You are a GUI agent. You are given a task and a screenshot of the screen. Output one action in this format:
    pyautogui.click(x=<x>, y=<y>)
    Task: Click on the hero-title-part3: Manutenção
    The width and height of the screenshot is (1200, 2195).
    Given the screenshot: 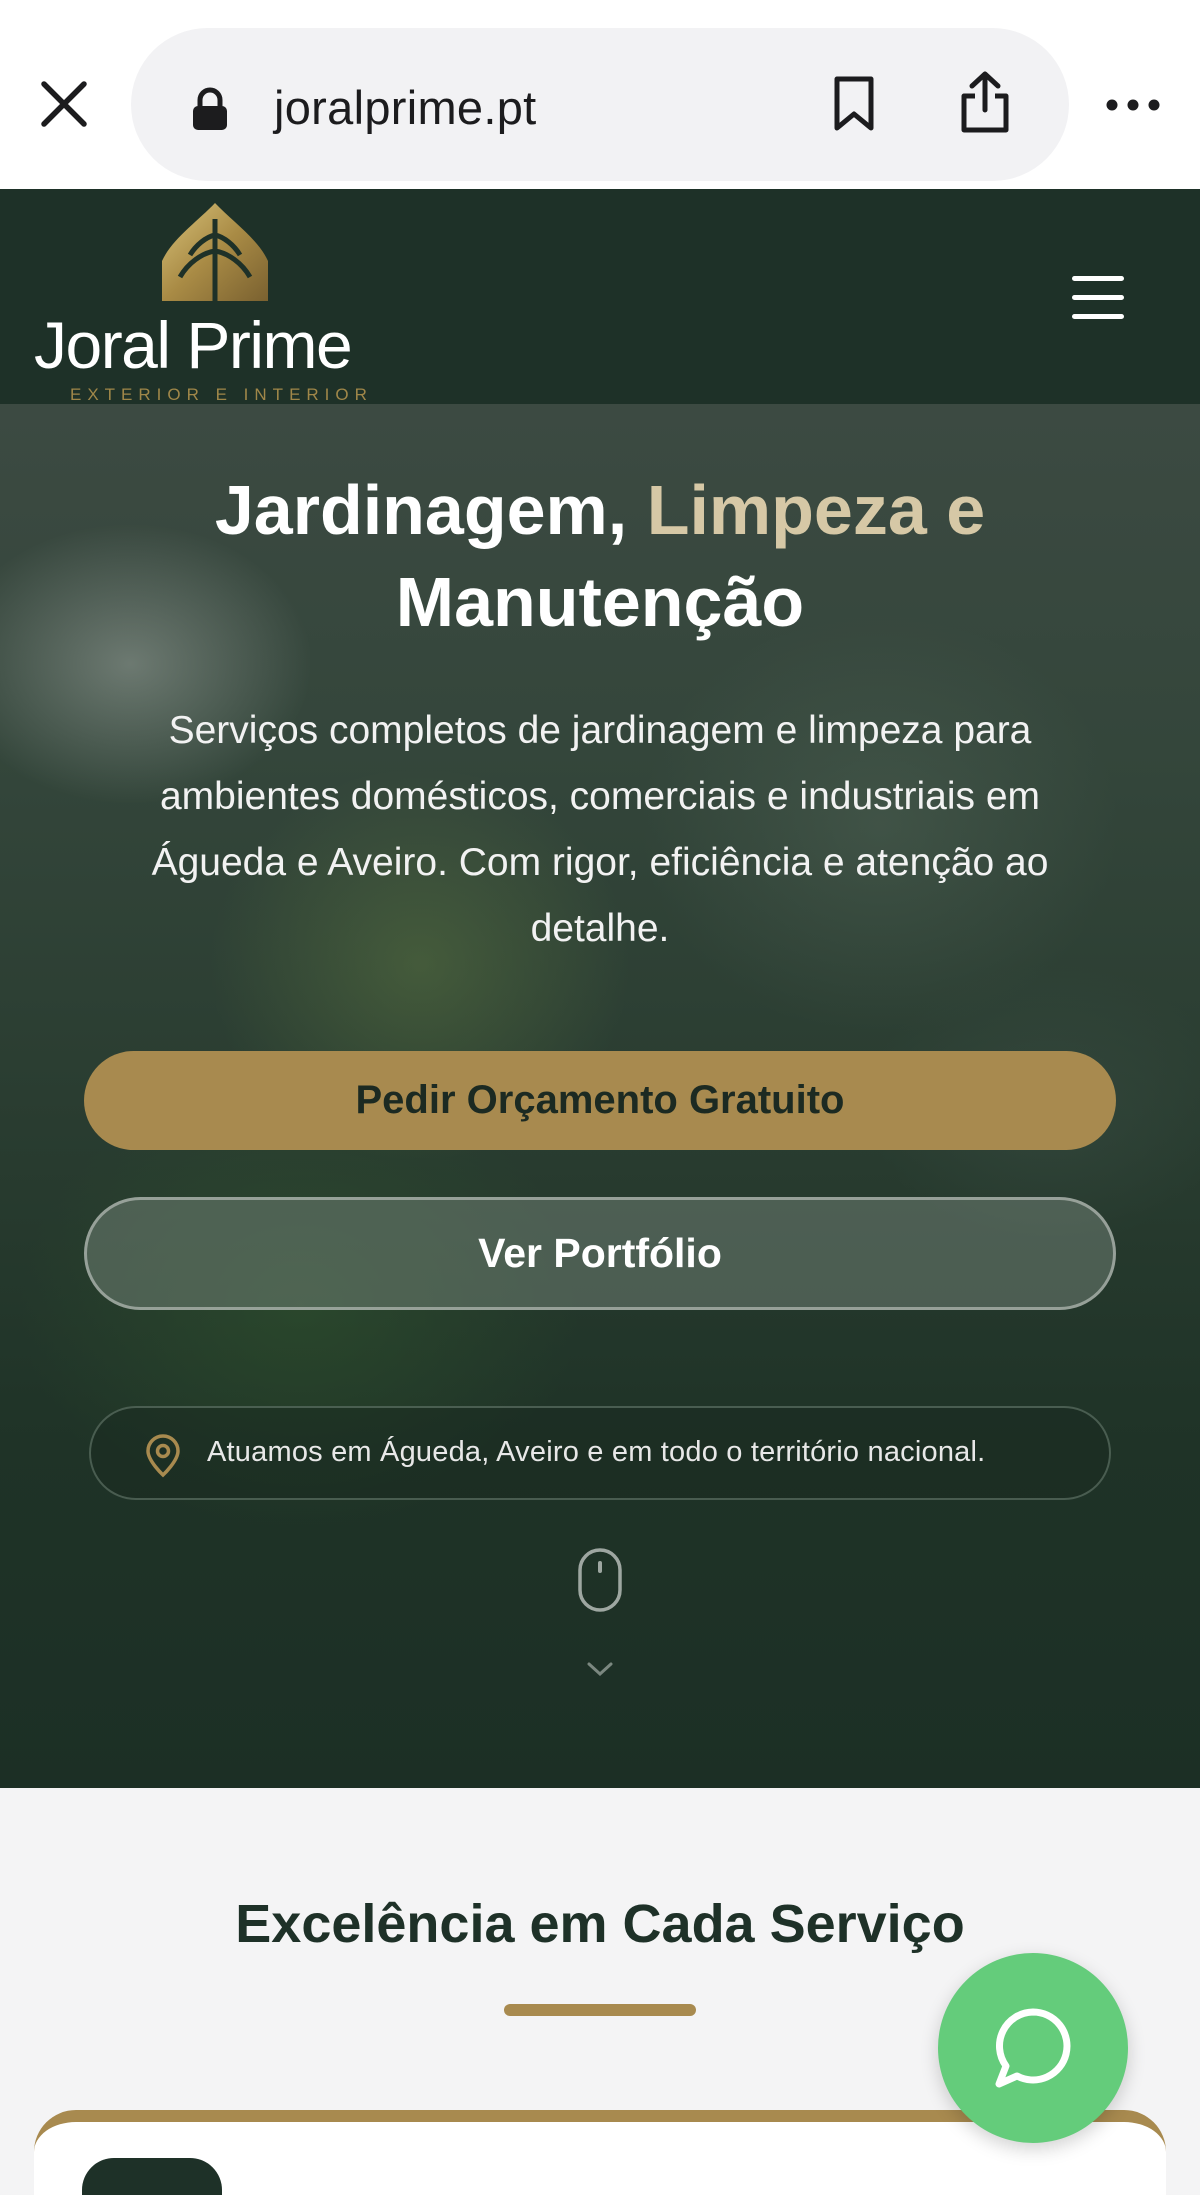 What is the action you would take?
    pyautogui.click(x=600, y=602)
    